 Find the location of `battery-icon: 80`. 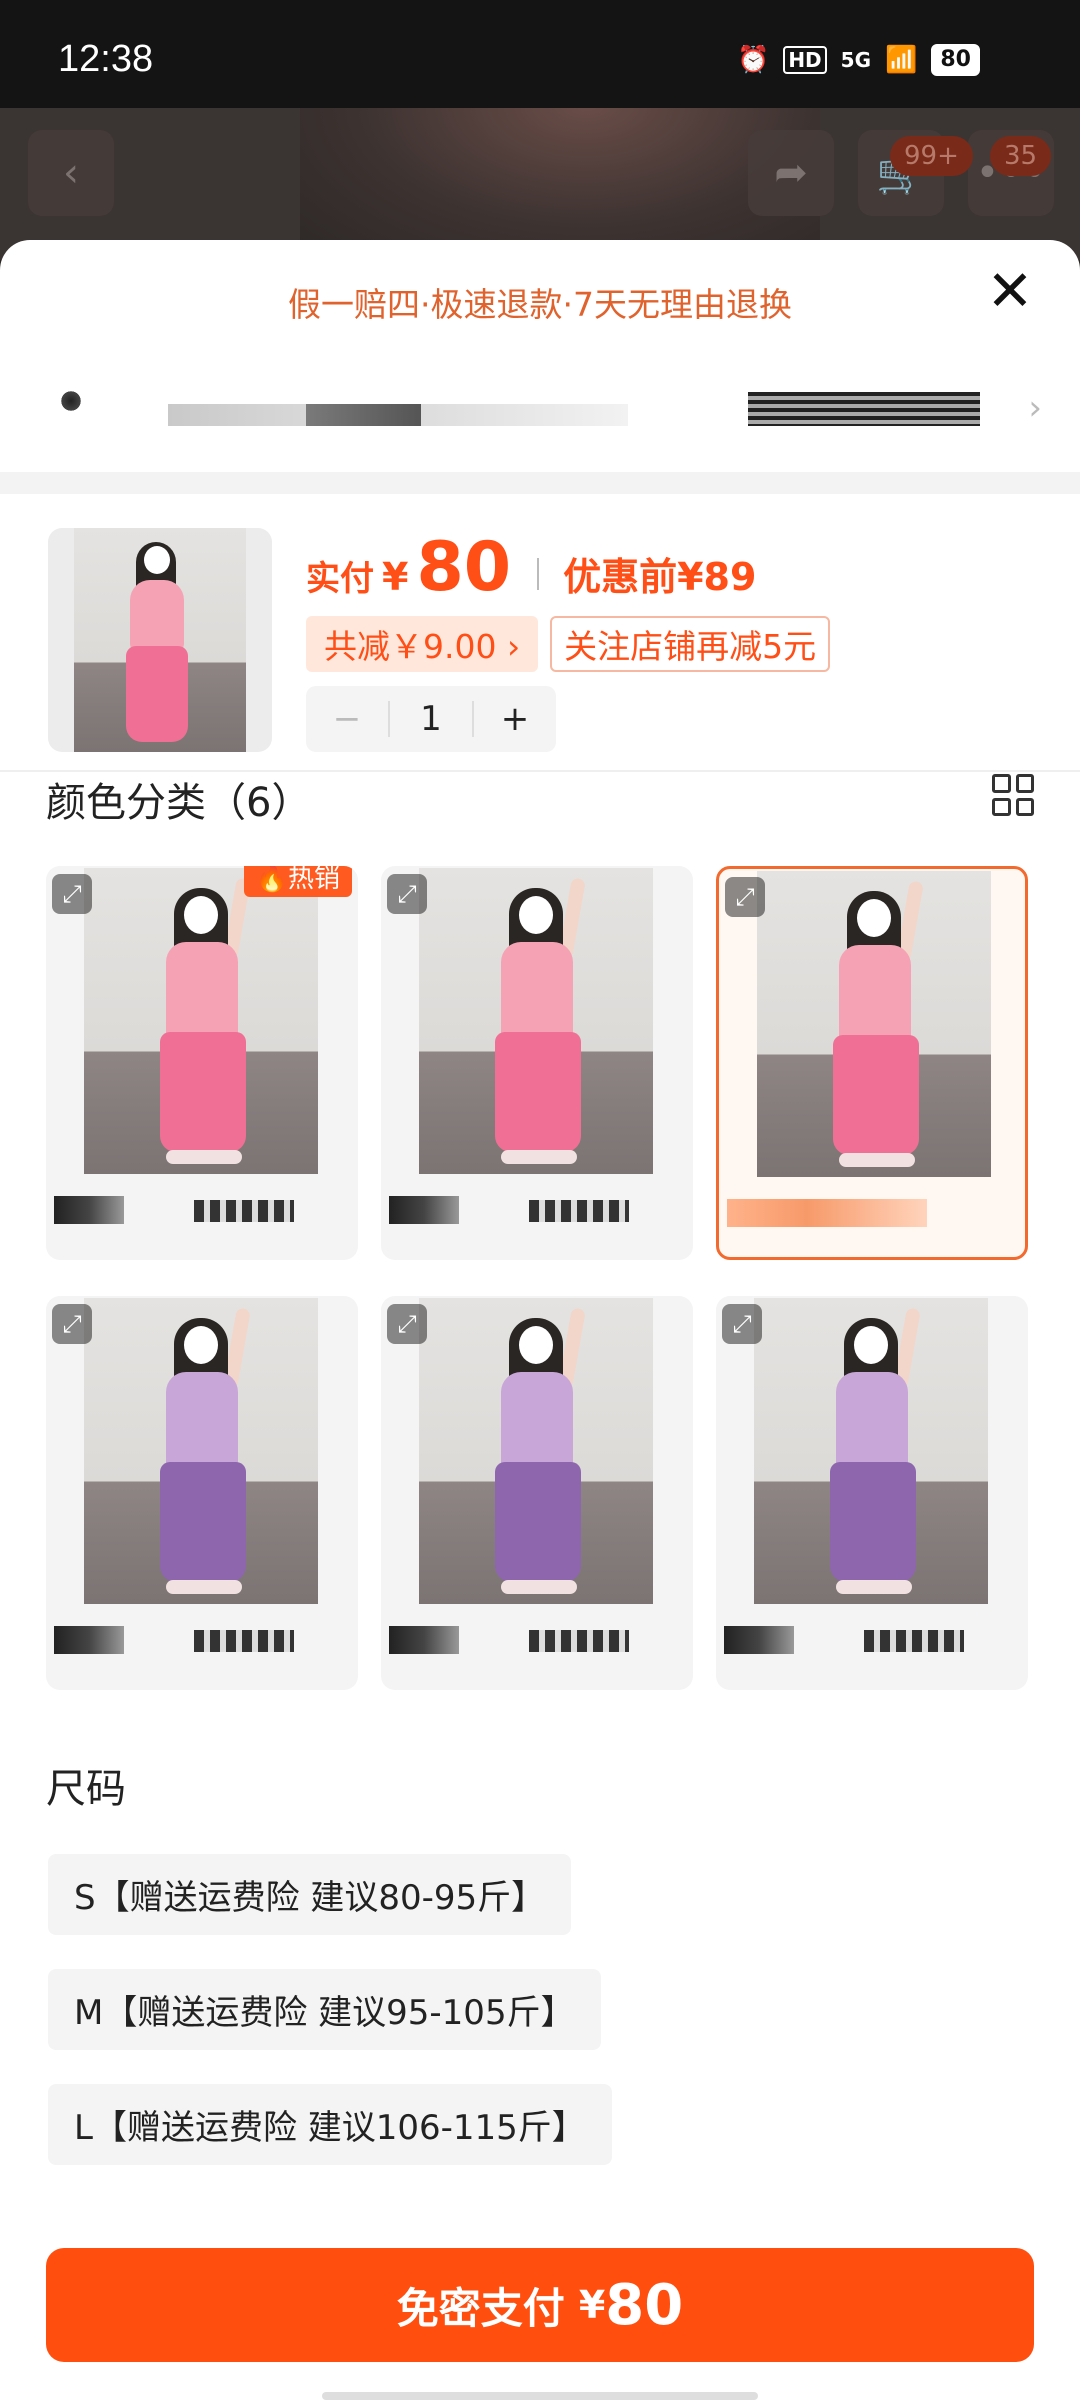

battery-icon: 80 is located at coordinates (955, 60).